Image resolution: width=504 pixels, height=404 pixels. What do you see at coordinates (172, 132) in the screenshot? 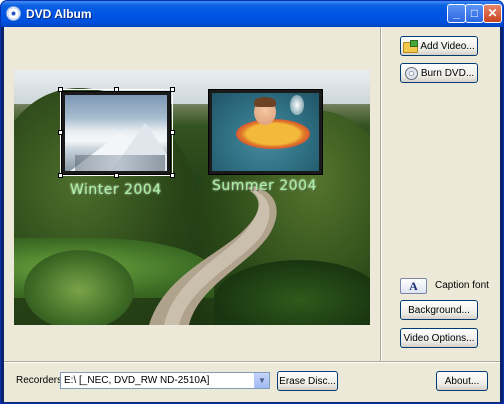
I see `resize-handle-right` at bounding box center [172, 132].